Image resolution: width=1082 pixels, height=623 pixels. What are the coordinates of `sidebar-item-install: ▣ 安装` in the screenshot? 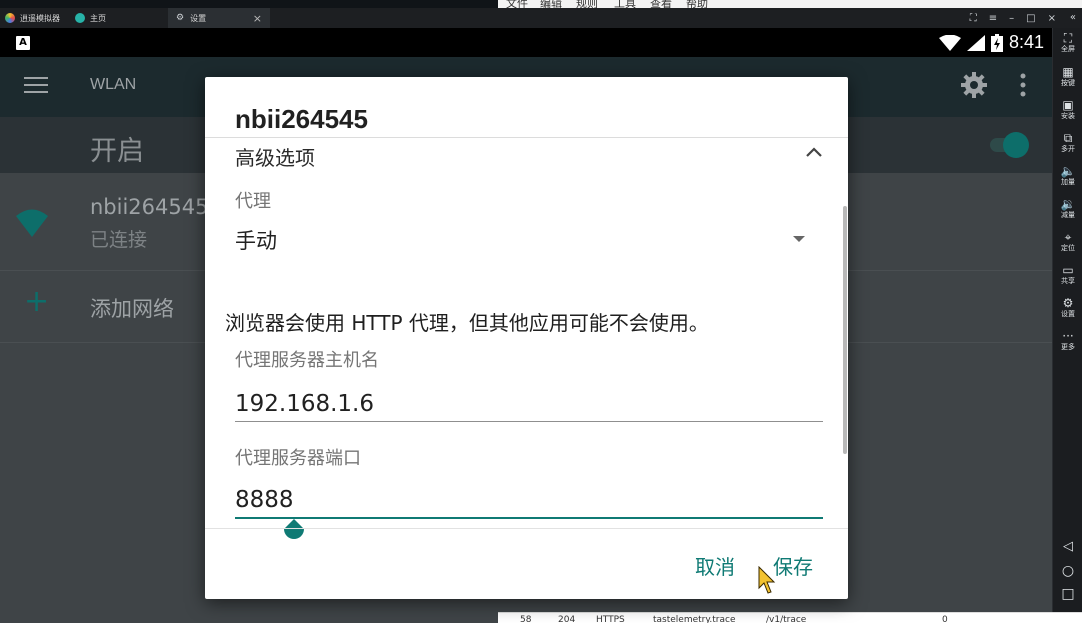 It's located at (1067, 110).